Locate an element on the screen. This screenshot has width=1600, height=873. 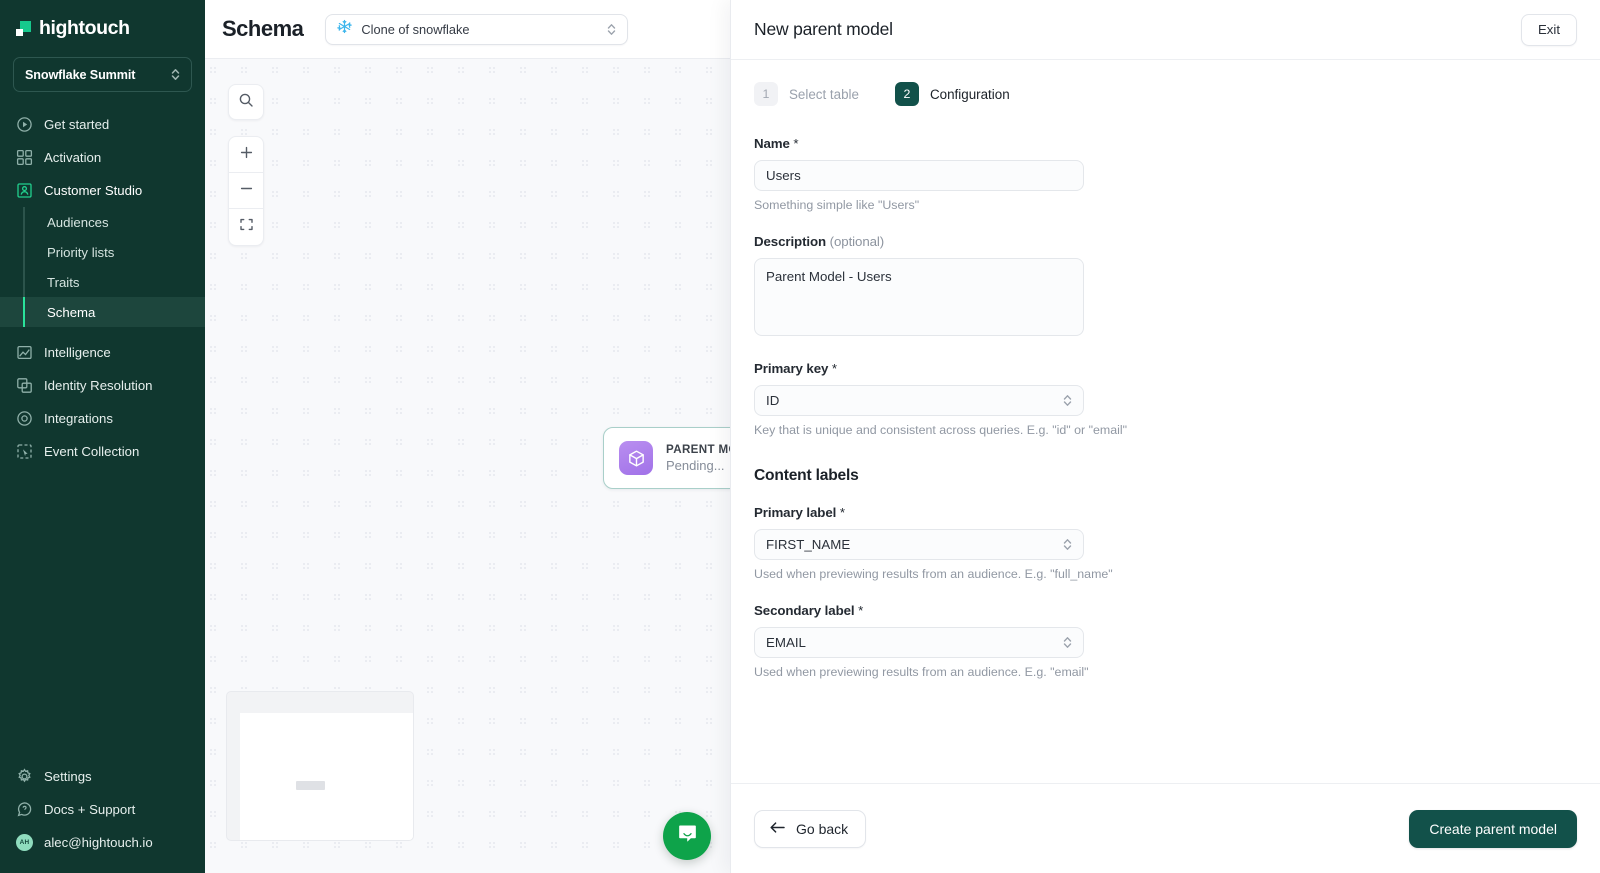
identity-icon is located at coordinates (24, 385).